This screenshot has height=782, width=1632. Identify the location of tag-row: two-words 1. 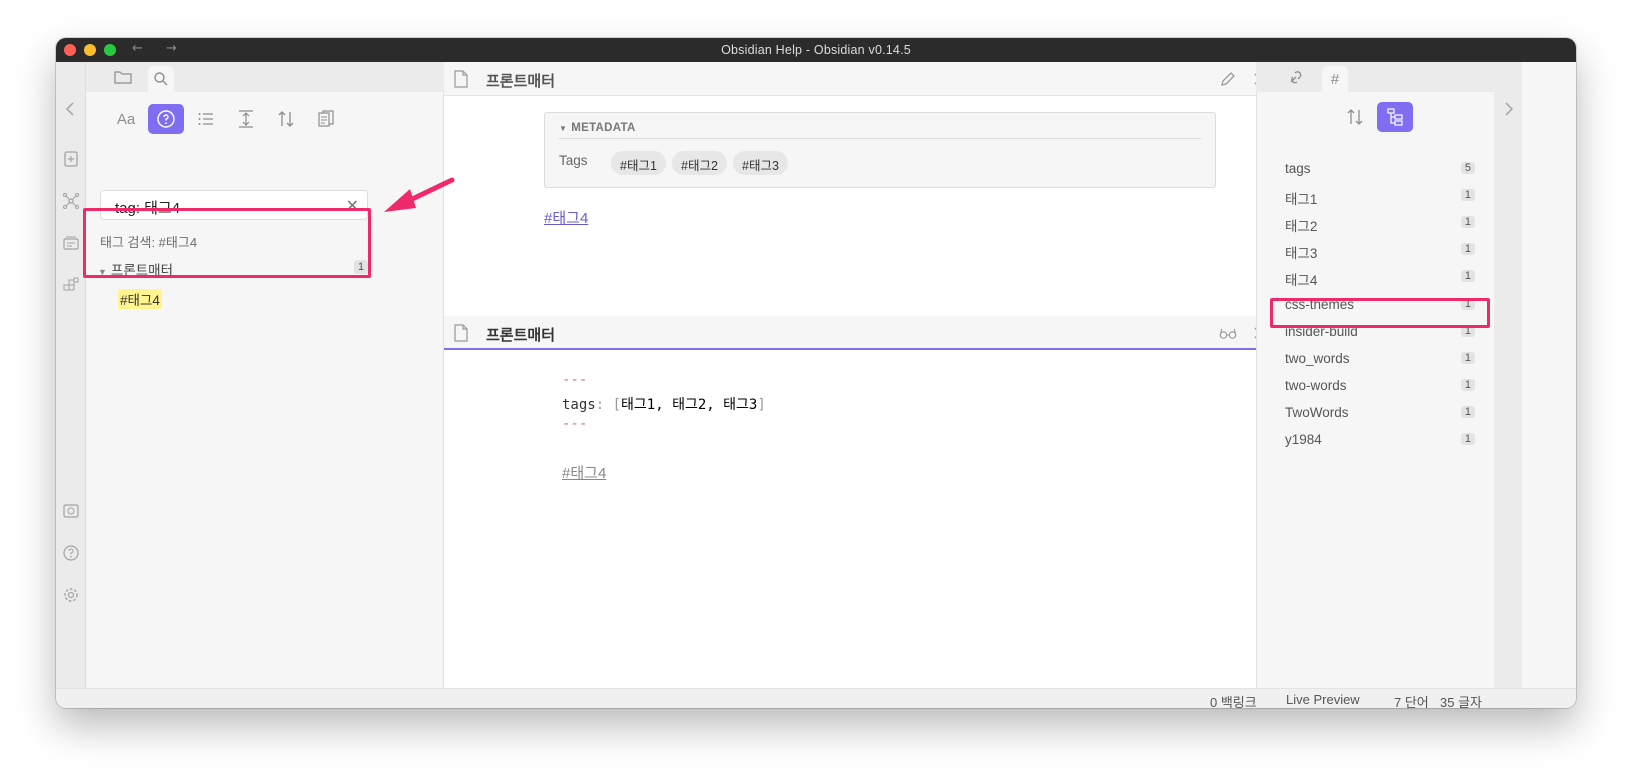
(1380, 386).